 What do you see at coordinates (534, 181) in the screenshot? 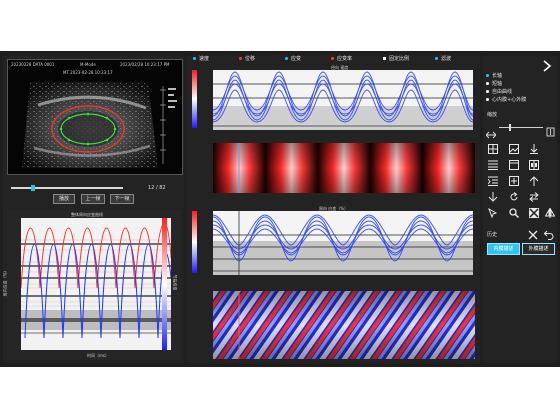
I see `arrow-up-icon` at bounding box center [534, 181].